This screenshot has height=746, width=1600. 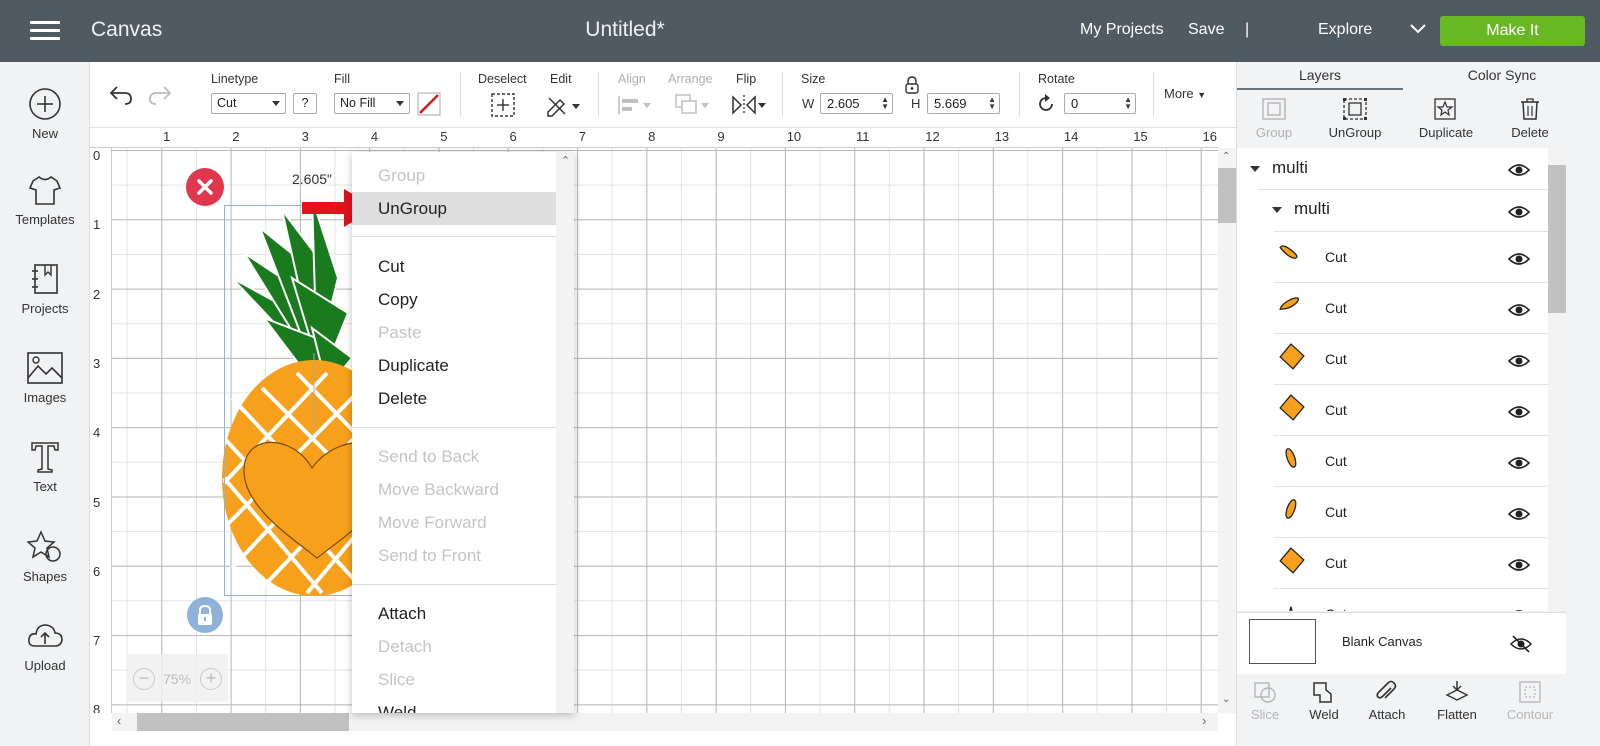 I want to click on more-menu: More ▼, so click(x=1185, y=93).